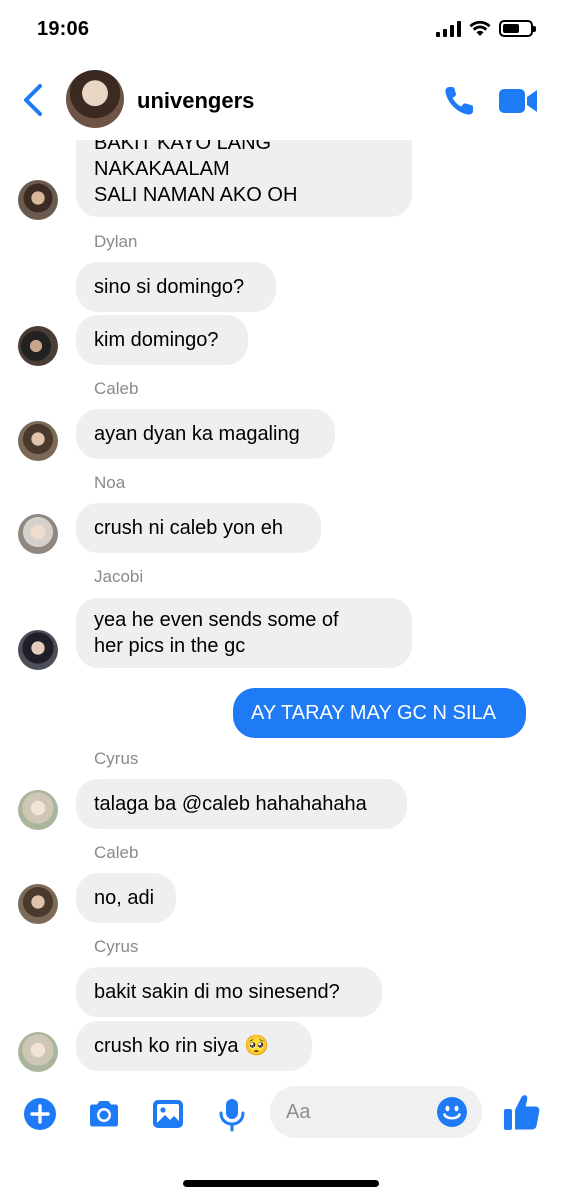 The width and height of the screenshot is (561, 1200). I want to click on message-bubble: no, adi, so click(126, 898).